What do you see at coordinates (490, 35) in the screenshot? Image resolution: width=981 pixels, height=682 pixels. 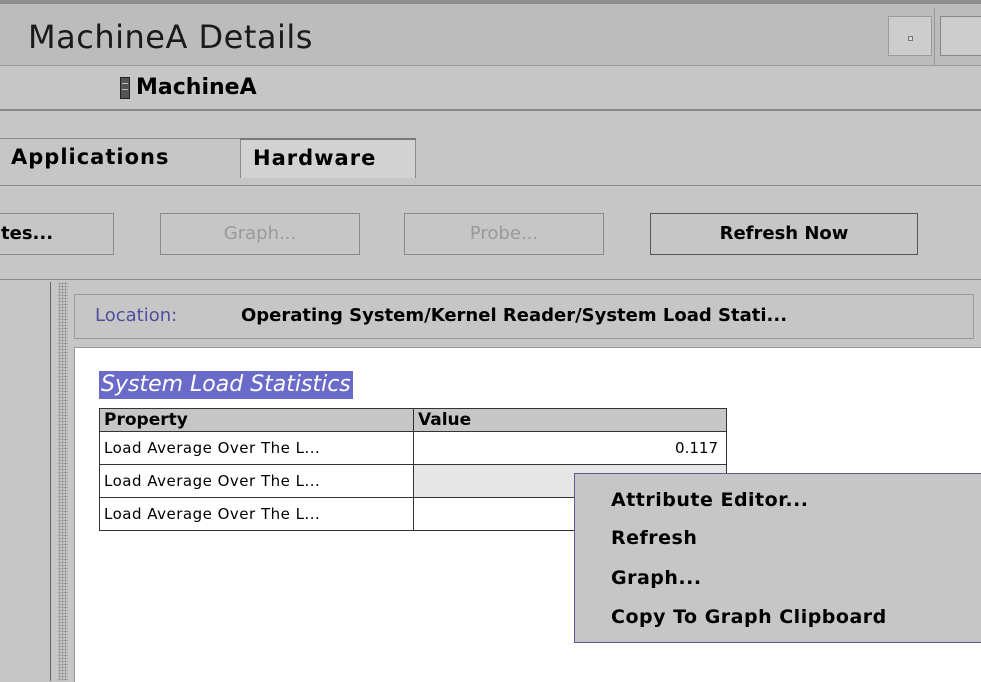 I see `window-title-bar: MachineA Details` at bounding box center [490, 35].